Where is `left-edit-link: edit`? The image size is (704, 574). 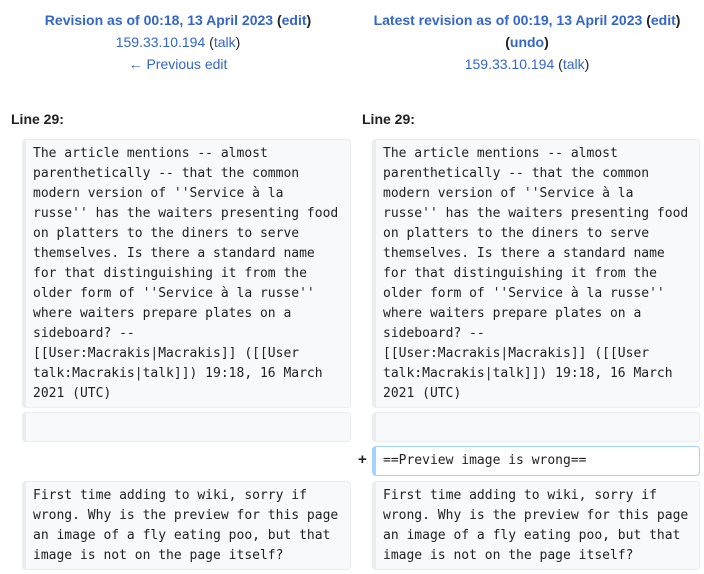
left-edit-link: edit is located at coordinates (294, 20).